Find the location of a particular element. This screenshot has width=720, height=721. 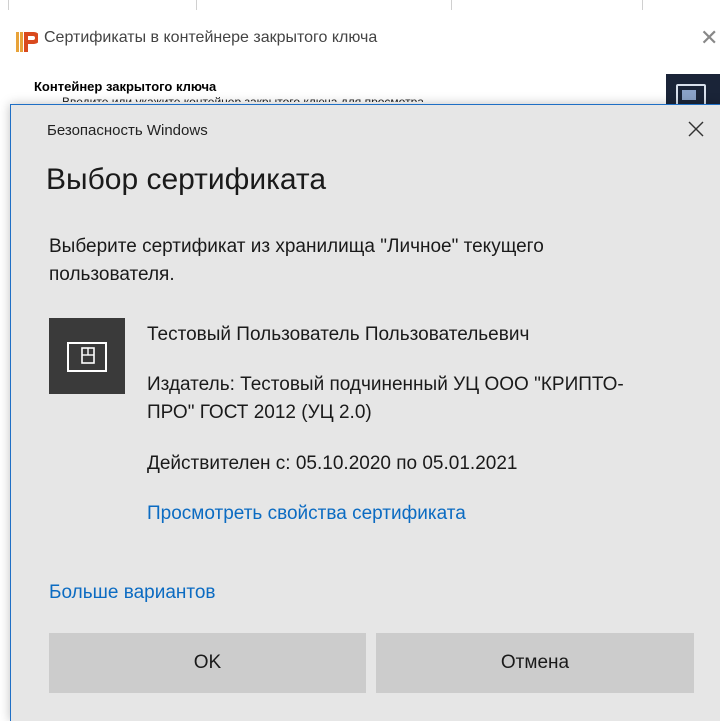

certificate-validity: Действителен с: 05.10.2020 по 05.01.2021 is located at coordinates (332, 463).